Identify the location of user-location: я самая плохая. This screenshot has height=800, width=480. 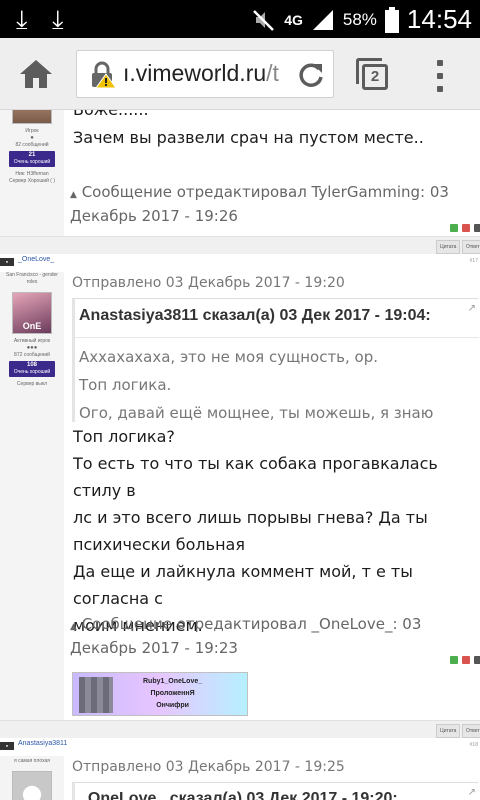
(32, 761).